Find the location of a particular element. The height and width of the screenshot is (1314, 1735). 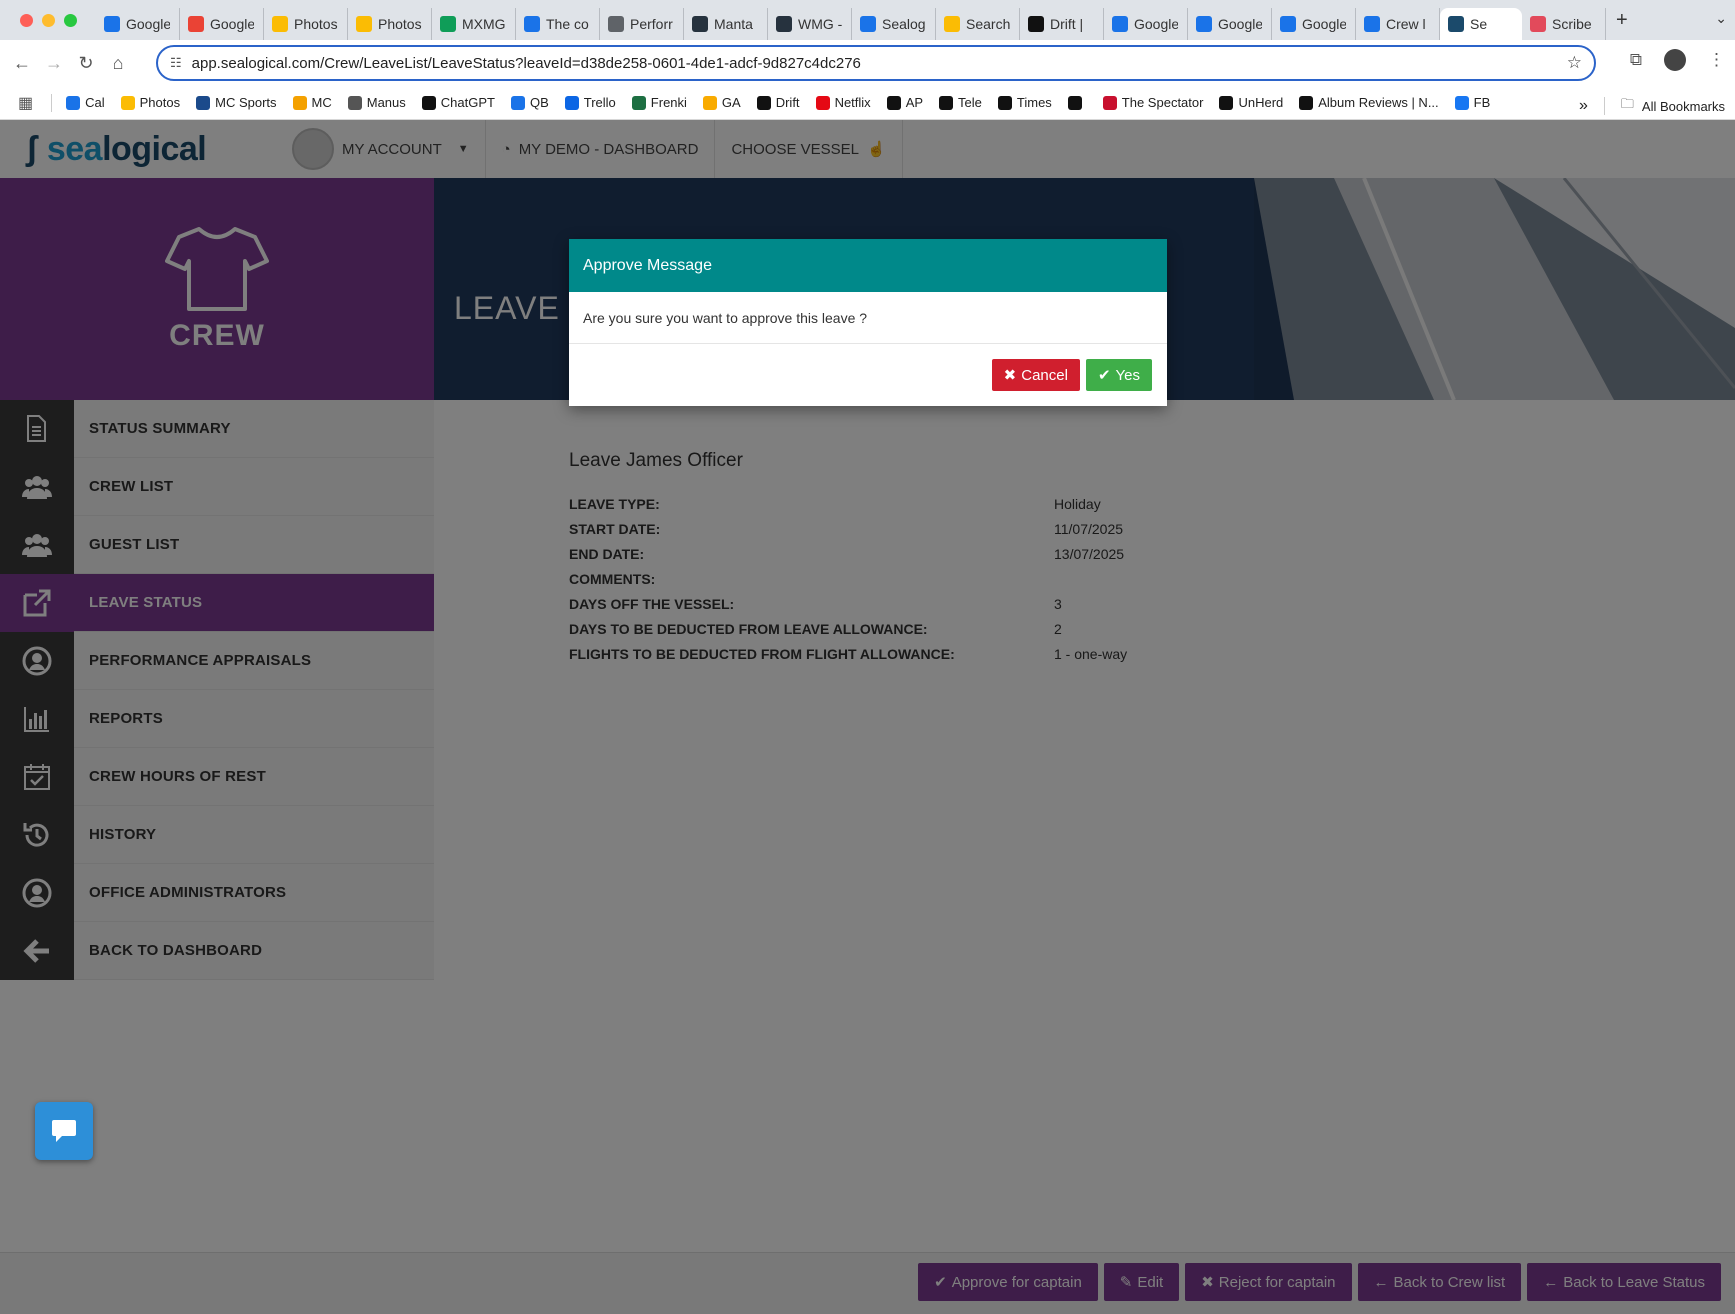

bookmark-item: MC Sports is located at coordinates (236, 102).